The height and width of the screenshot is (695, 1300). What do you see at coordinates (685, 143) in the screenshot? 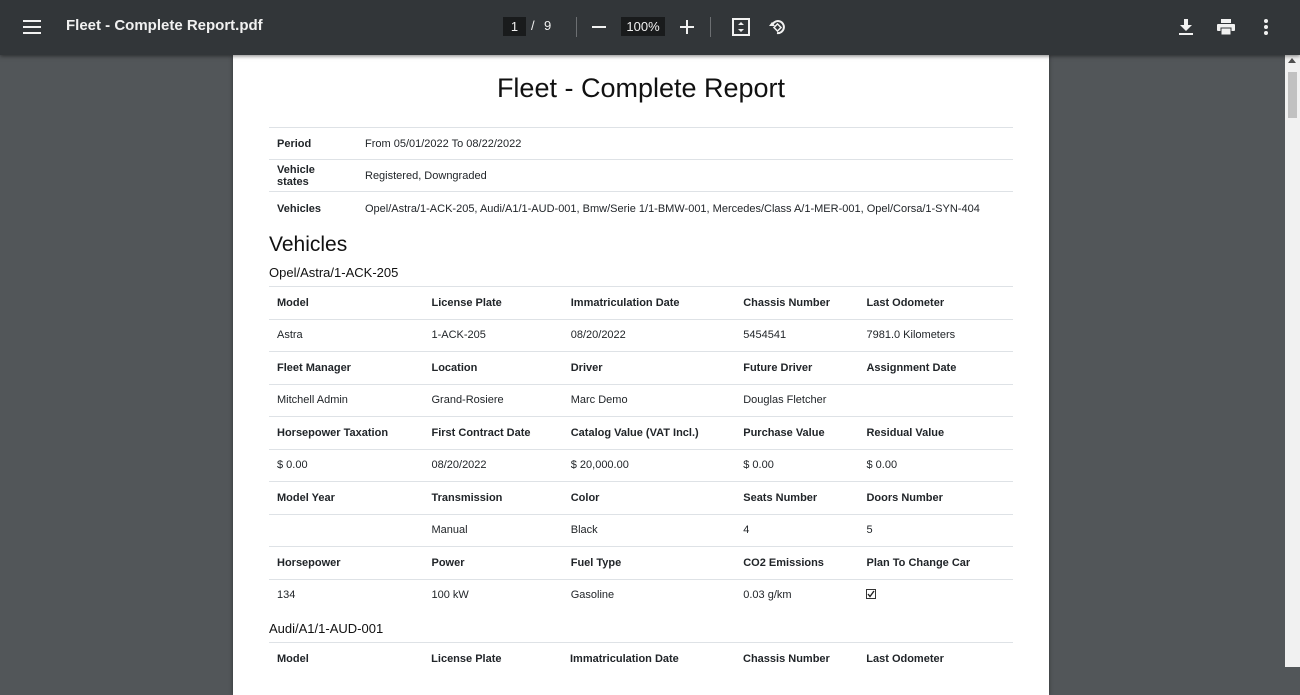
I see `info-value: From 05/01/2022 To 08/22/2022` at bounding box center [685, 143].